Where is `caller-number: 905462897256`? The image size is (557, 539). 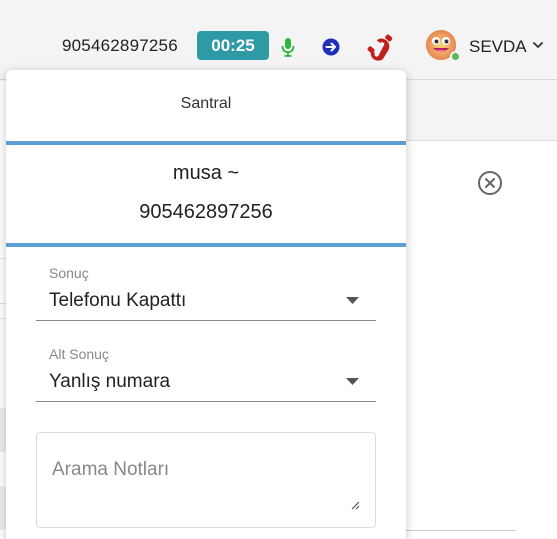 caller-number: 905462897256 is located at coordinates (206, 212).